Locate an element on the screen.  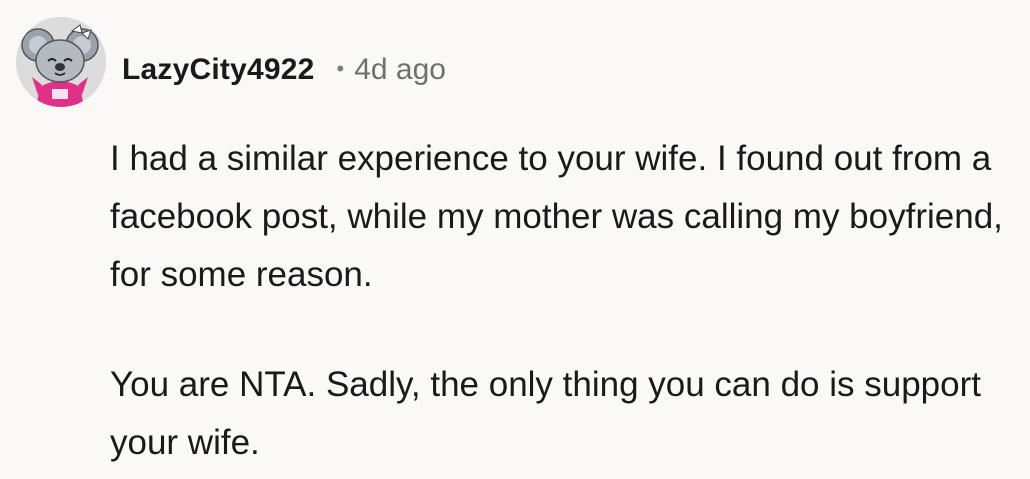
comment-header: LazyCity4922 • 4d ago is located at coordinates (284, 70).